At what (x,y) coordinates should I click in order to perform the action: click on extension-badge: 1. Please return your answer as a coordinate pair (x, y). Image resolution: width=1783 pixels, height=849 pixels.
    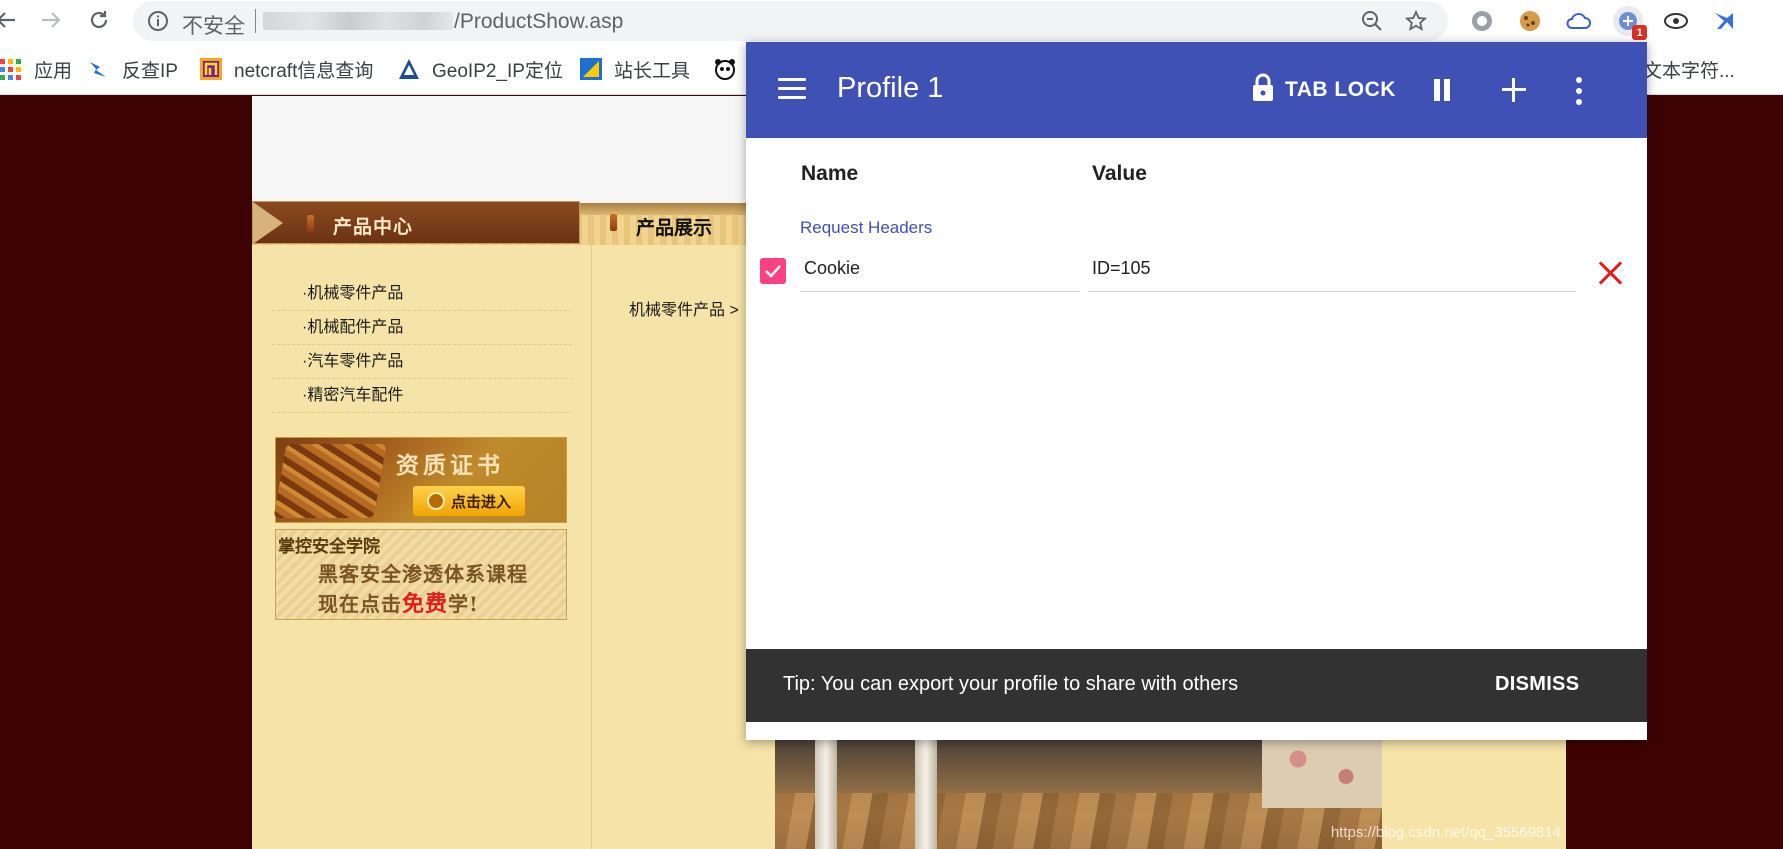
    Looking at the image, I should click on (1639, 32).